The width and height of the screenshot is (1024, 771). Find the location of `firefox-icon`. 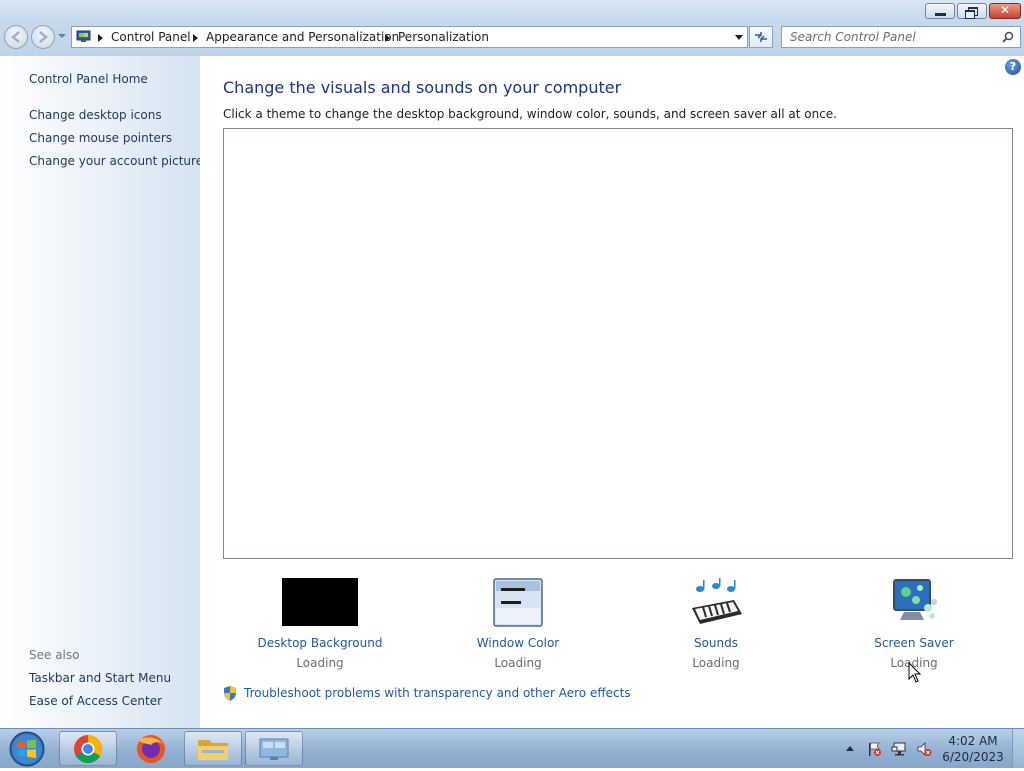

firefox-icon is located at coordinates (151, 749).